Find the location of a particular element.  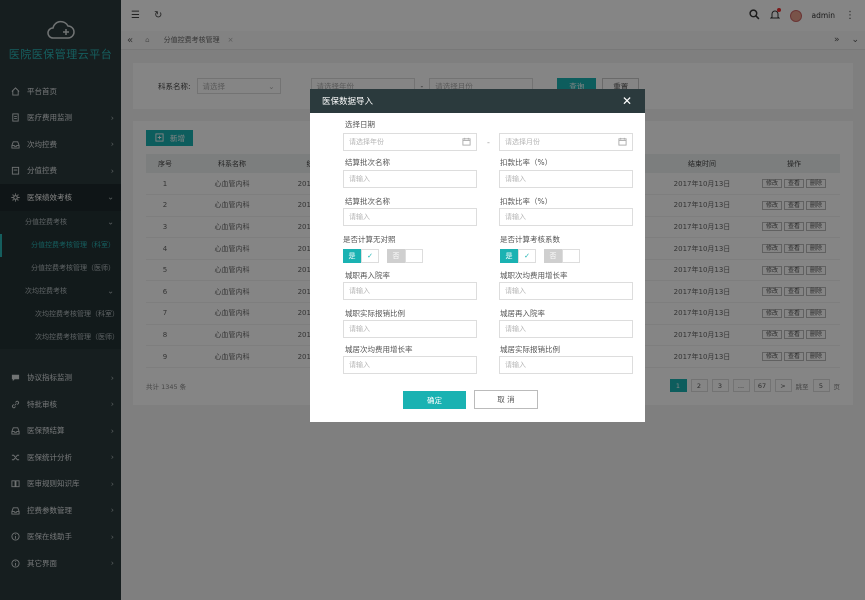

calc-coef-label: 是否计算考核系数 is located at coordinates (530, 239).